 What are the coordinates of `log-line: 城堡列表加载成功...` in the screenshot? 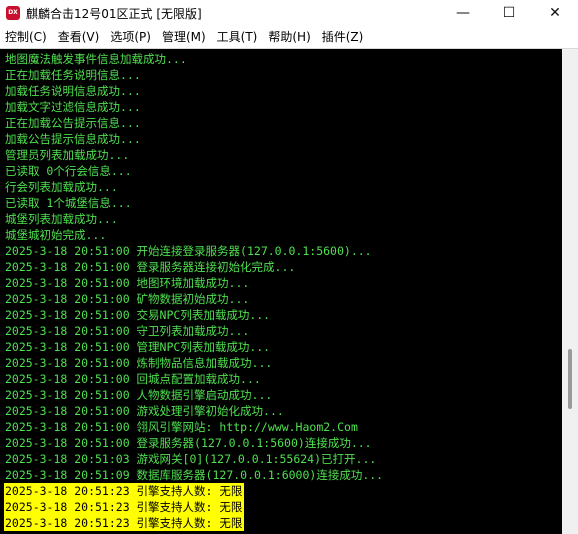 It's located at (61, 219).